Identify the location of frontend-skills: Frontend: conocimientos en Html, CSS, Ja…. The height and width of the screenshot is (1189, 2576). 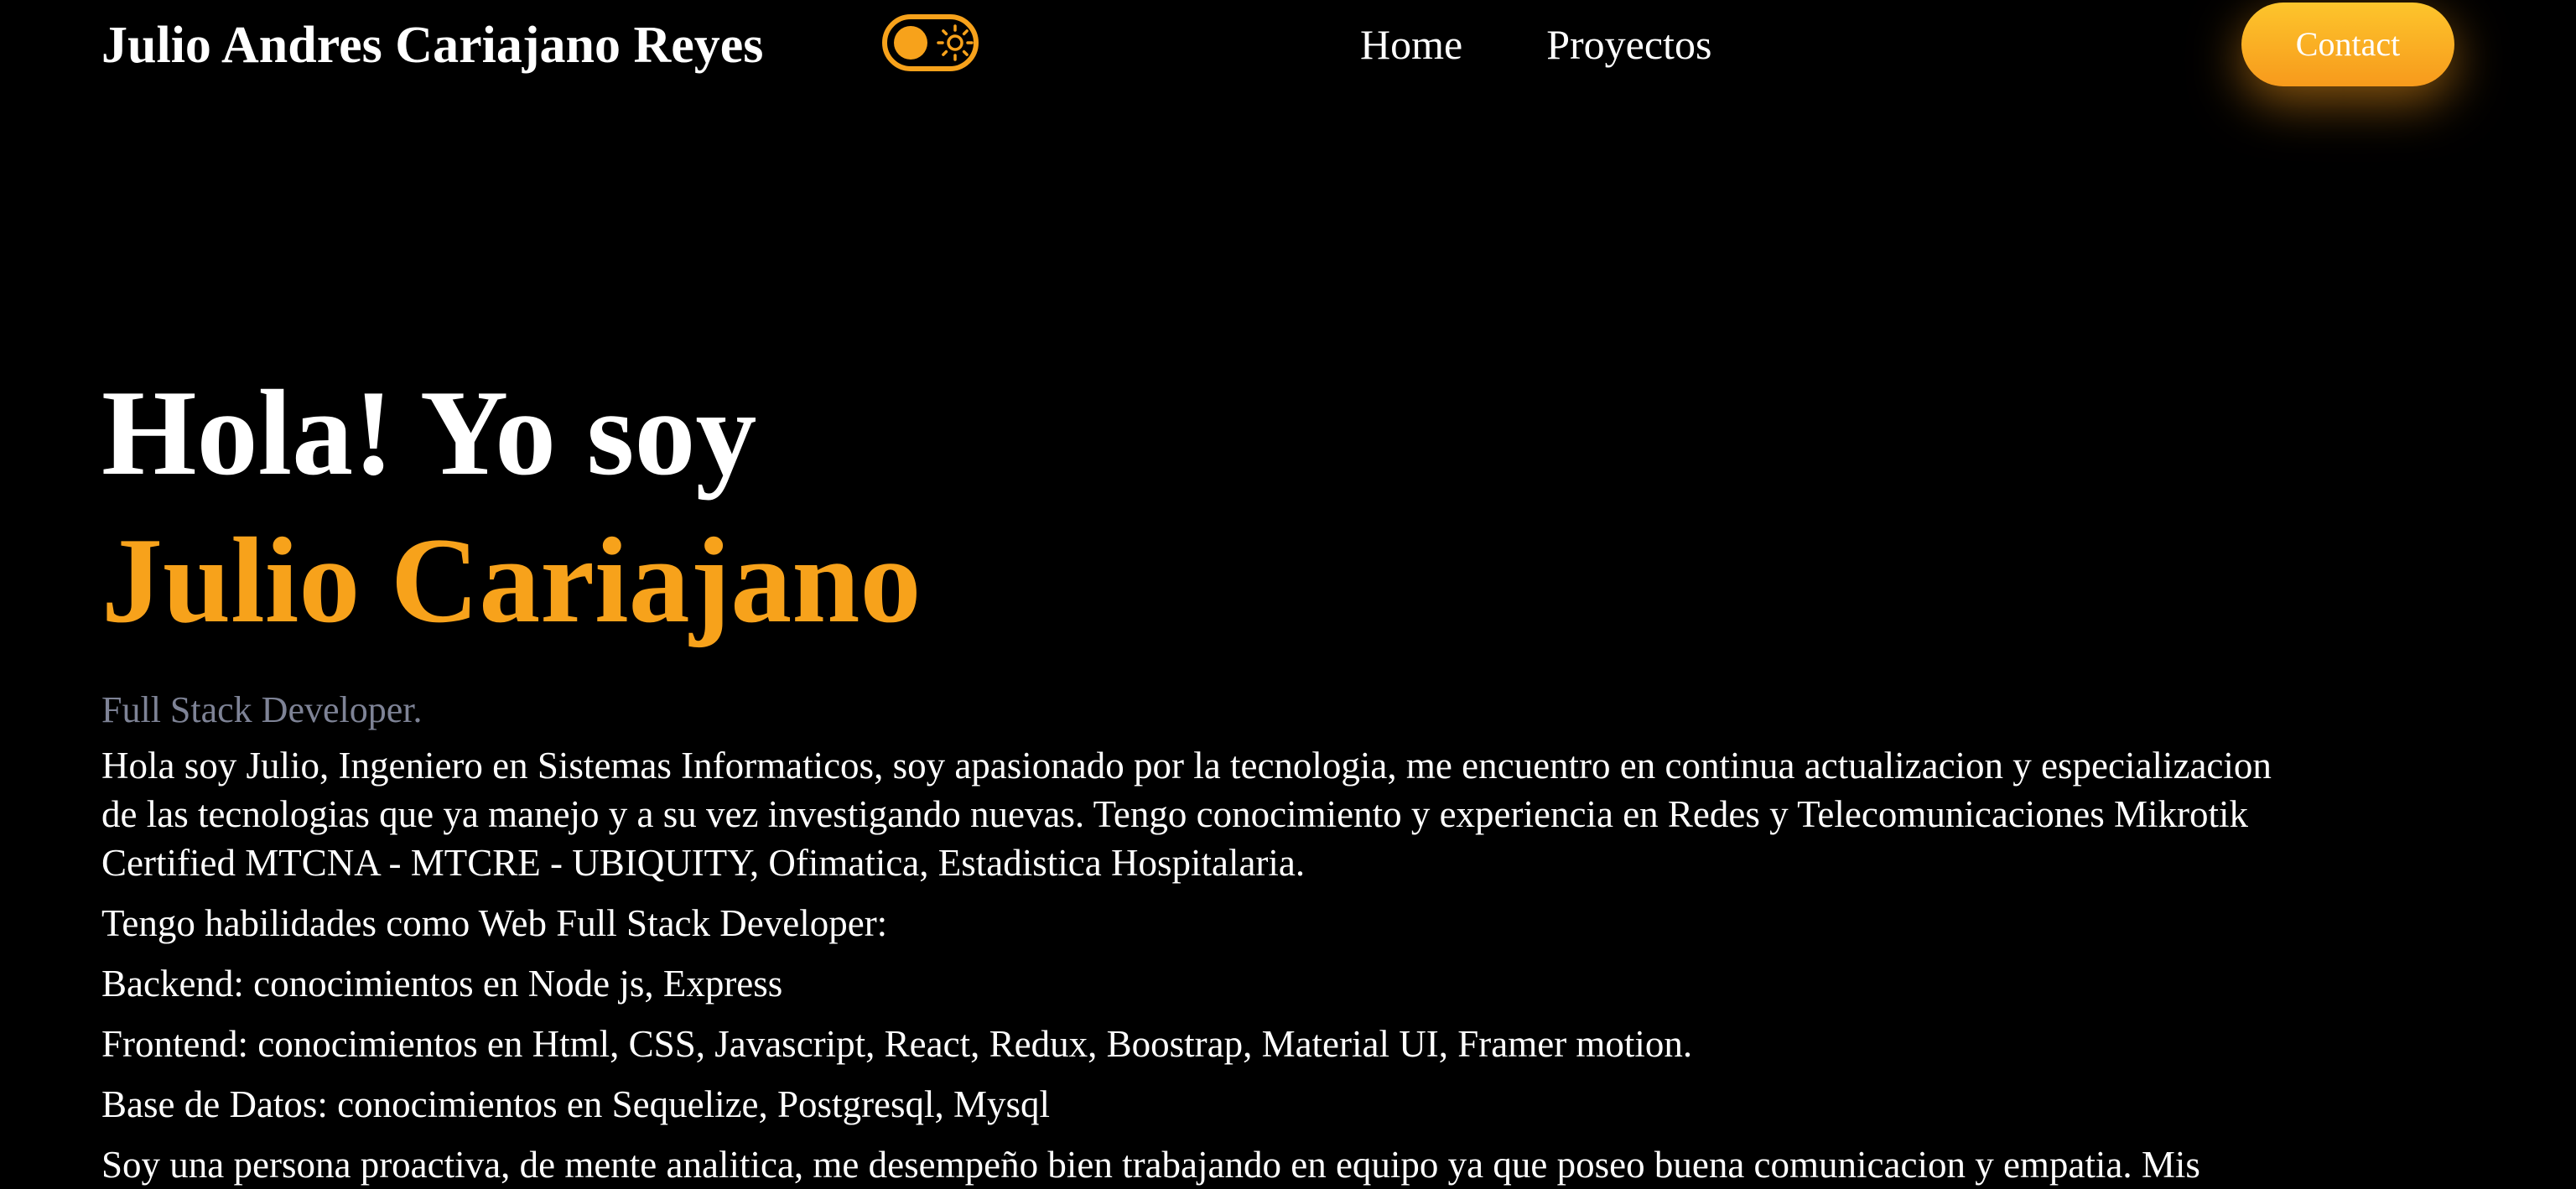
(897, 1044).